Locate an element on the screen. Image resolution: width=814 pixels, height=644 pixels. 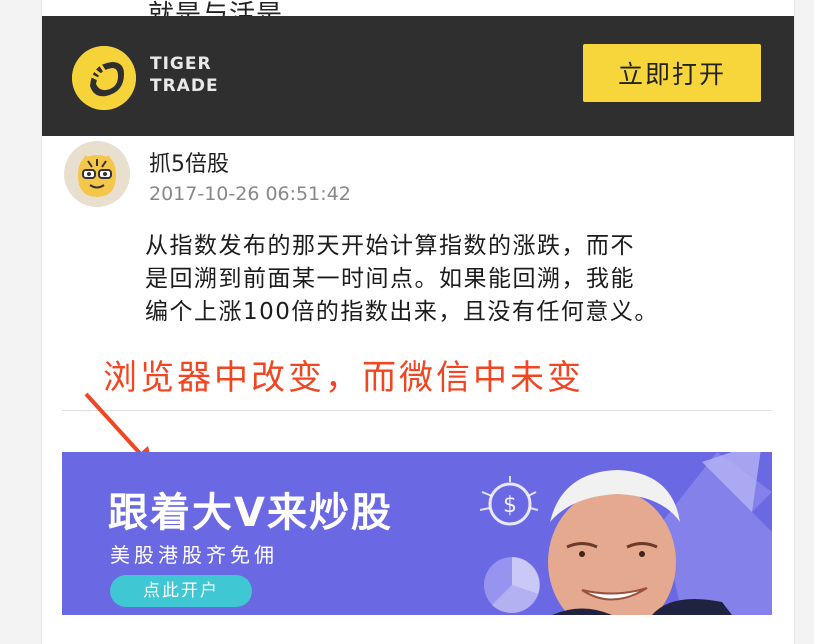
comment-line: 从指数发布的那天开始计算指数的涨跌，而不 is located at coordinates (390, 246).